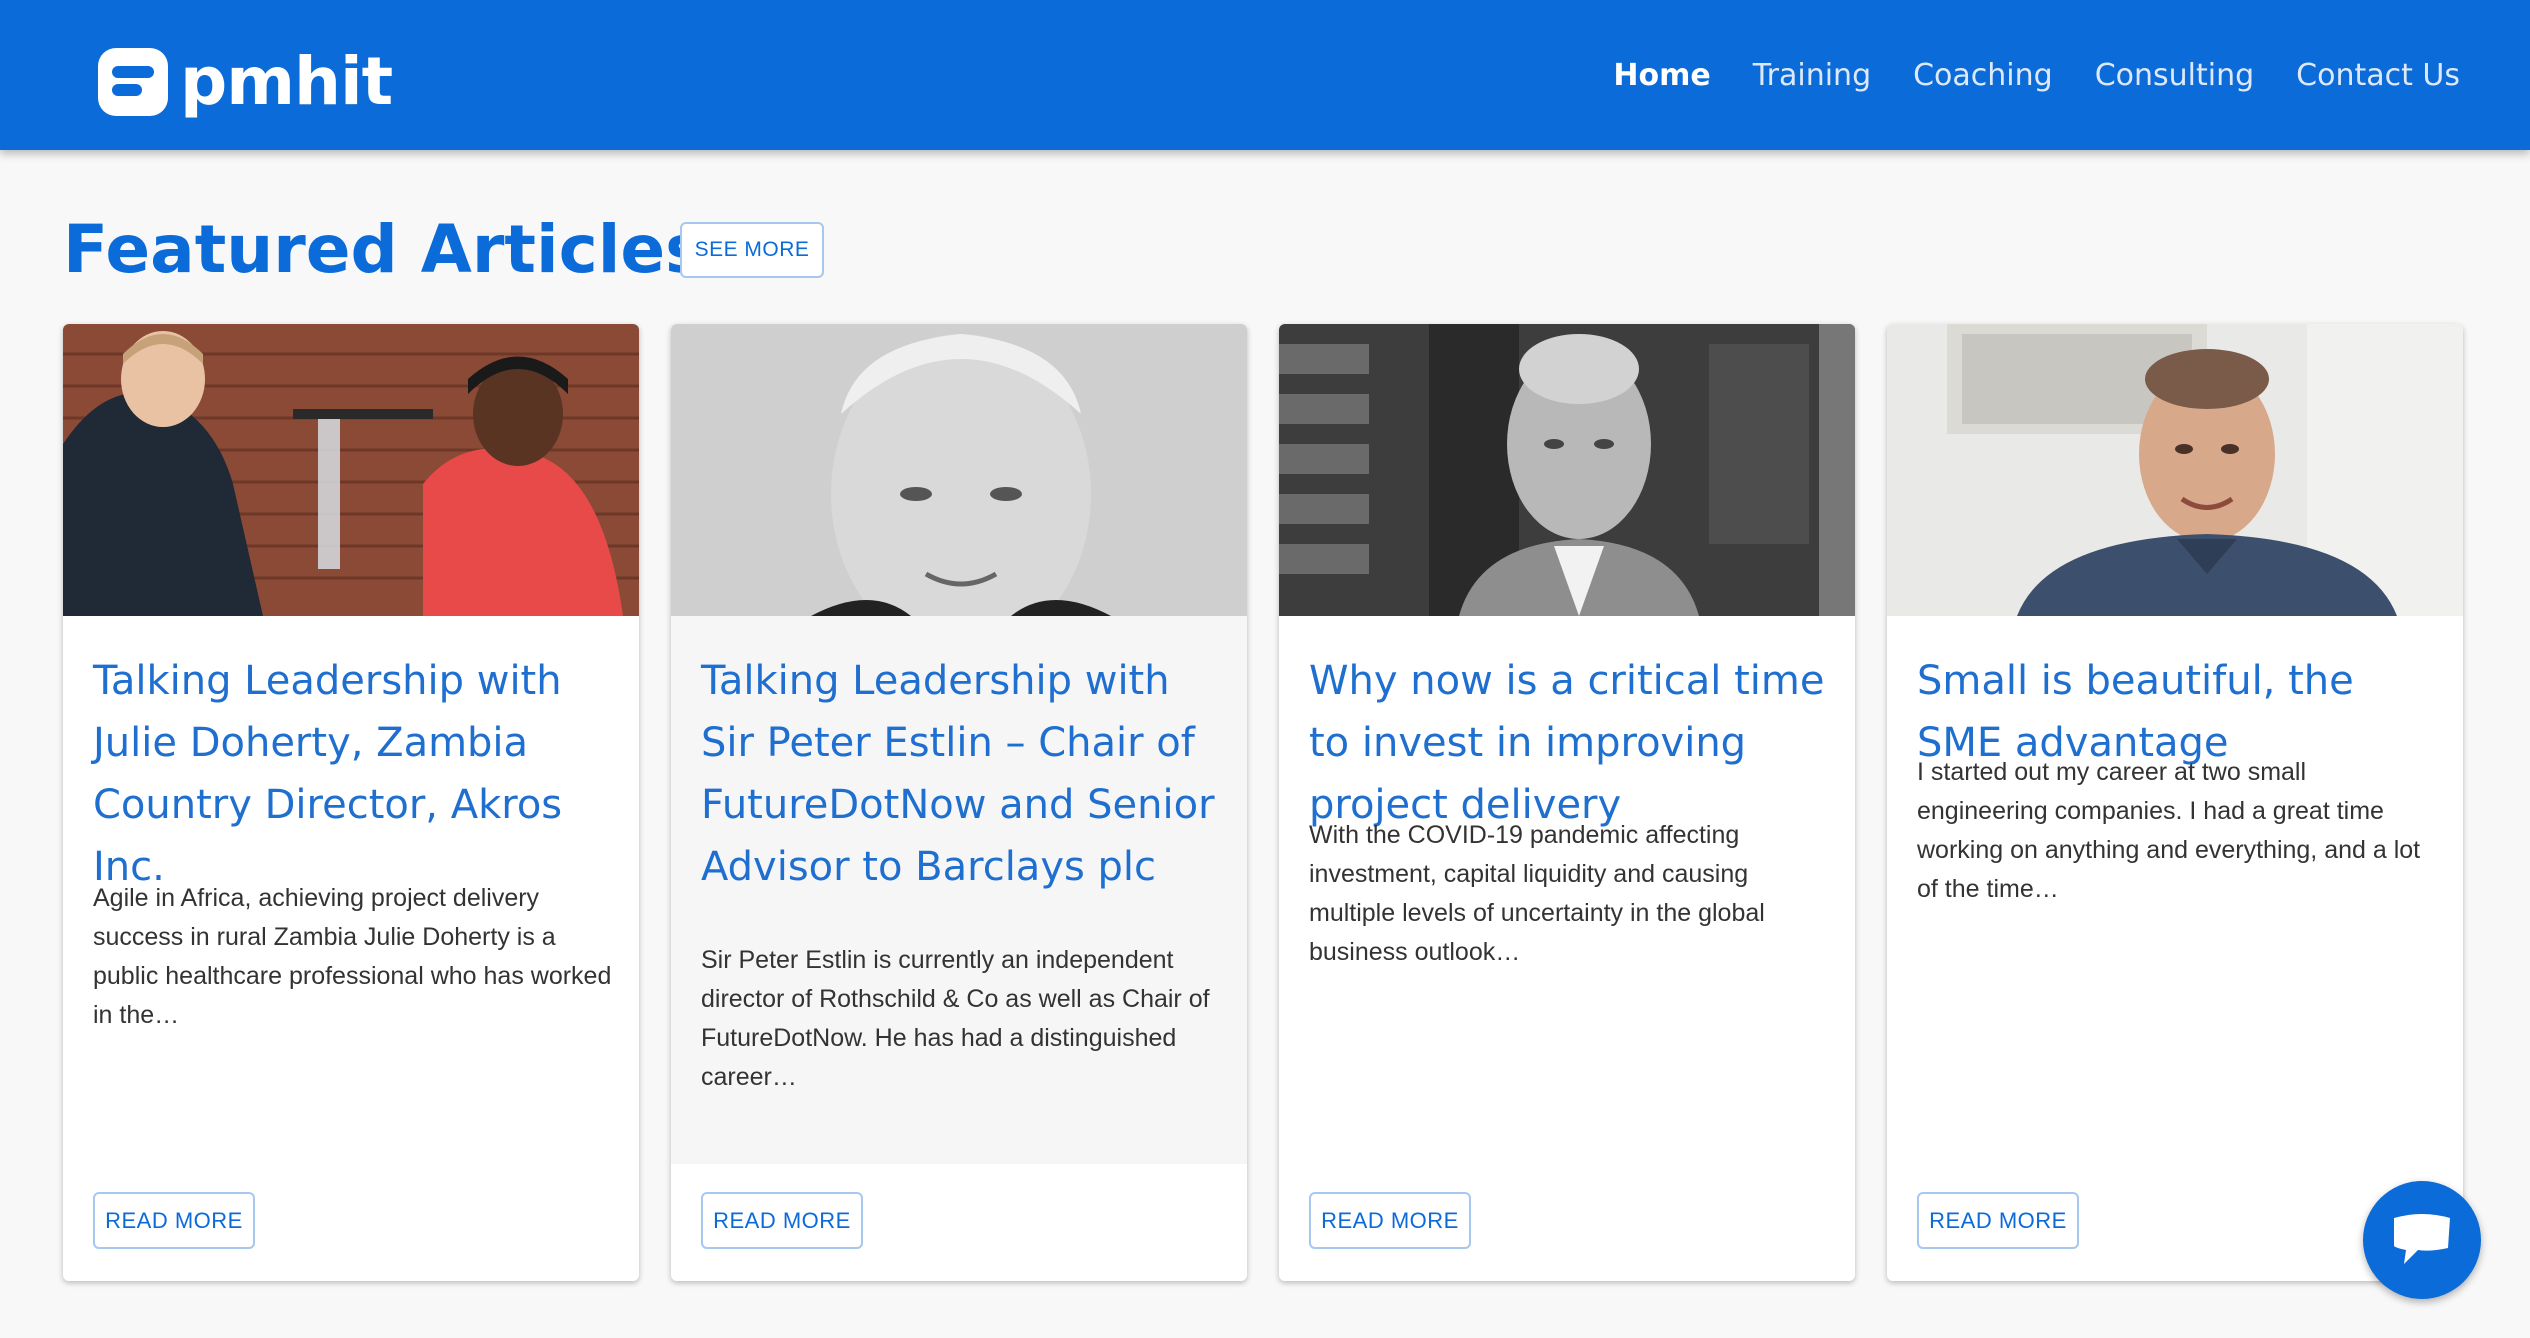 The height and width of the screenshot is (1338, 2530). What do you see at coordinates (2174, 75) in the screenshot?
I see `nav-item-consulting: Consulting` at bounding box center [2174, 75].